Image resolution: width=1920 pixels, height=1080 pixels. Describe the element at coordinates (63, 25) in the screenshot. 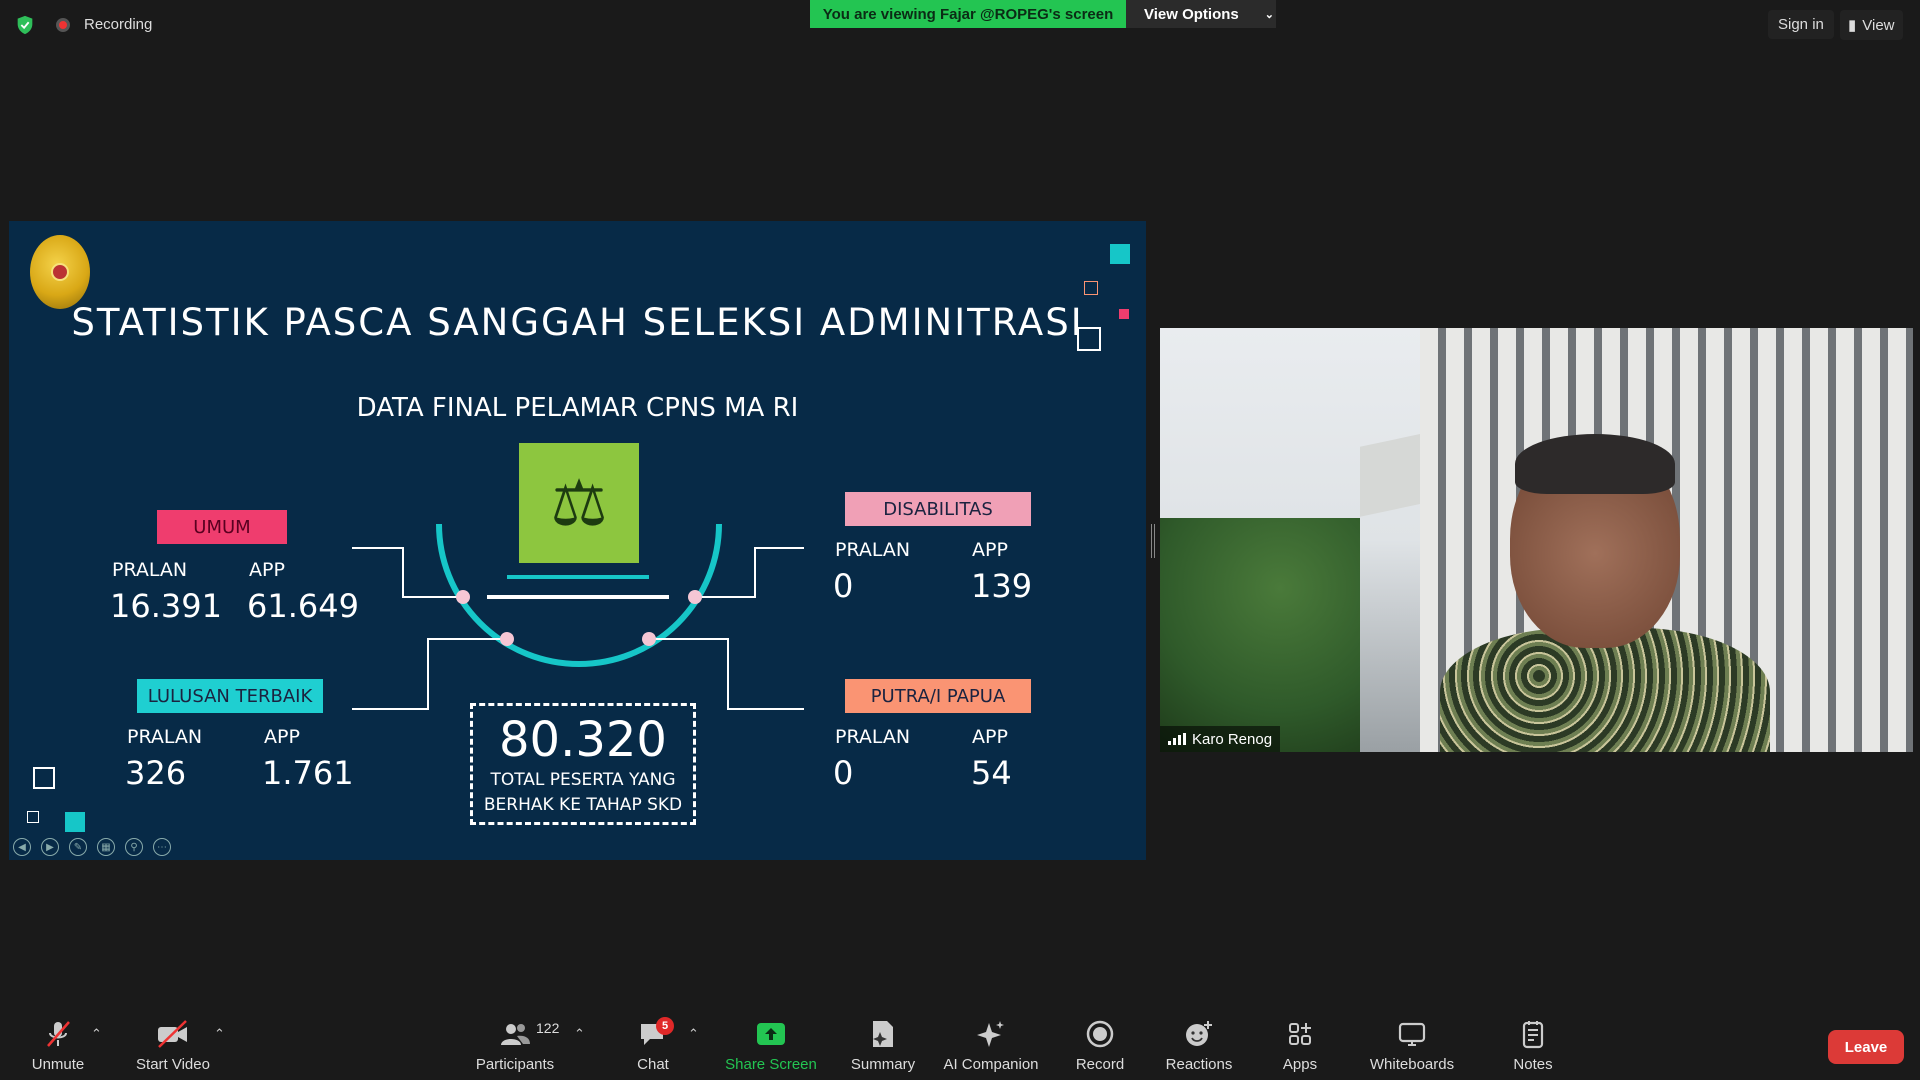

I see `recording-icon` at that location.